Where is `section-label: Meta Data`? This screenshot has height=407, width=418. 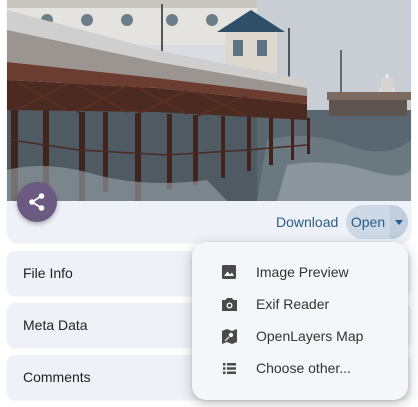 section-label: Meta Data is located at coordinates (55, 325).